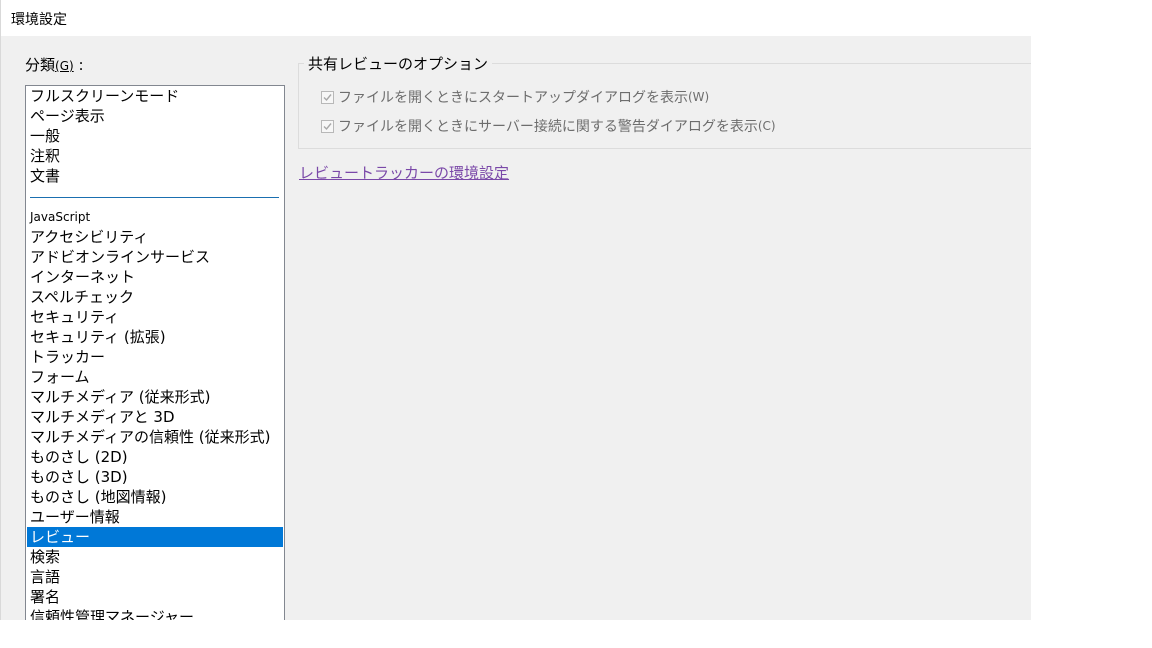  I want to click on list-item-language: 言語, so click(155, 577).